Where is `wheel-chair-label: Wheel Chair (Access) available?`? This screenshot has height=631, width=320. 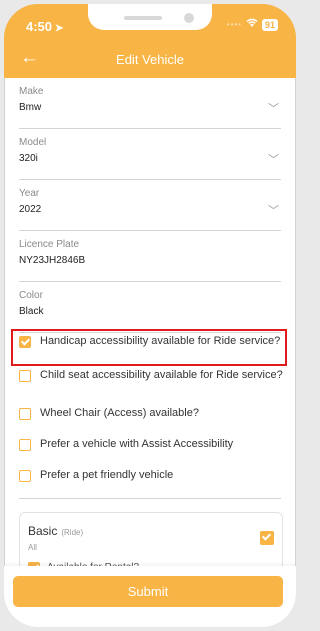 wheel-chair-label: Wheel Chair (Access) available? is located at coordinates (119, 413).